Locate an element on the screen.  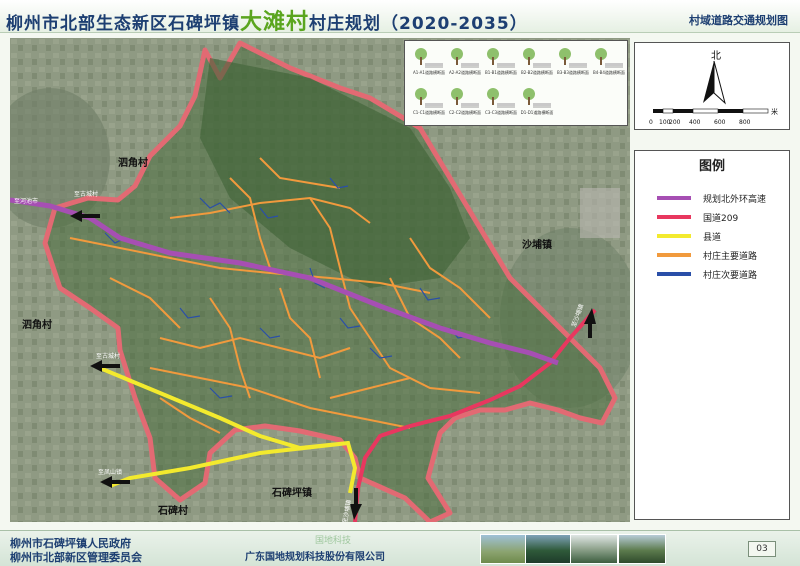
page-title: 柳州市北部生态新区石碑坪镇大滩村村庄规划（2020-2035） is located at coordinates (267, 20).